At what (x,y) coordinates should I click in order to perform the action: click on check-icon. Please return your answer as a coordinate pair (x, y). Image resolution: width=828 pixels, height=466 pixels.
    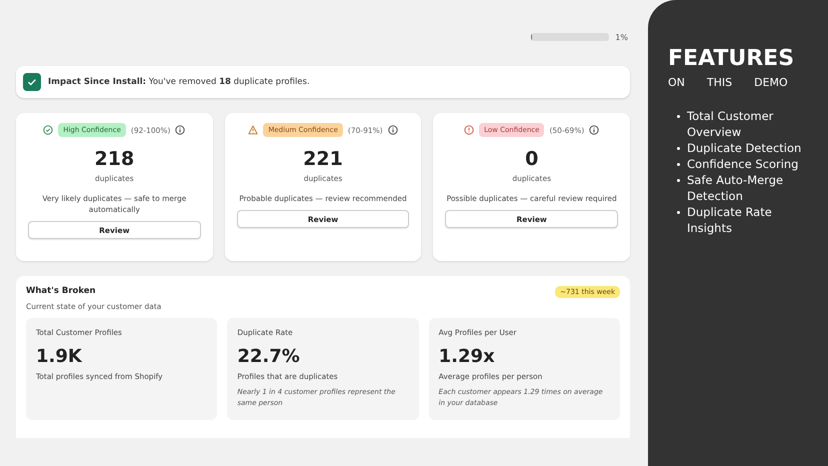
    Looking at the image, I should click on (32, 82).